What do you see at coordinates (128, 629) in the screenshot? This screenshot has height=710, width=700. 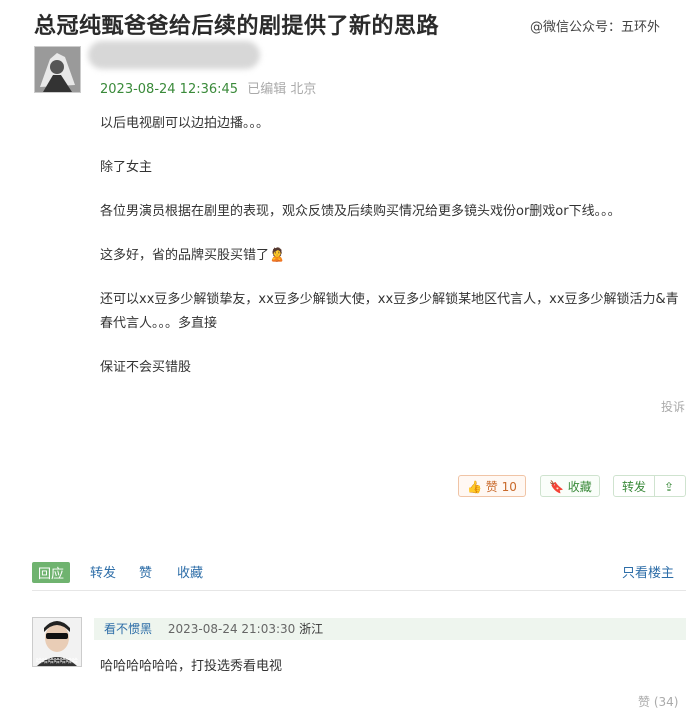 I see `commenter-name: 看不惯黑` at bounding box center [128, 629].